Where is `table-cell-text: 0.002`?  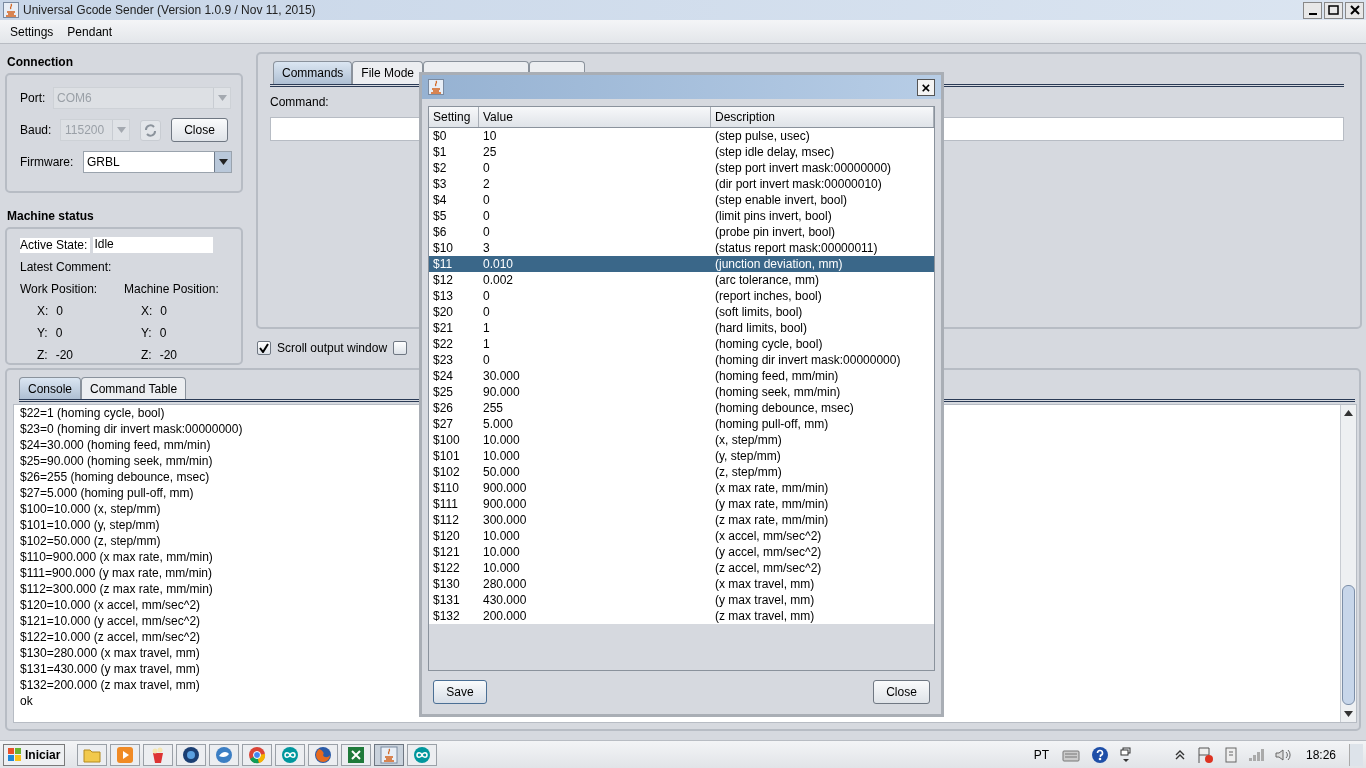 table-cell-text: 0.002 is located at coordinates (498, 280).